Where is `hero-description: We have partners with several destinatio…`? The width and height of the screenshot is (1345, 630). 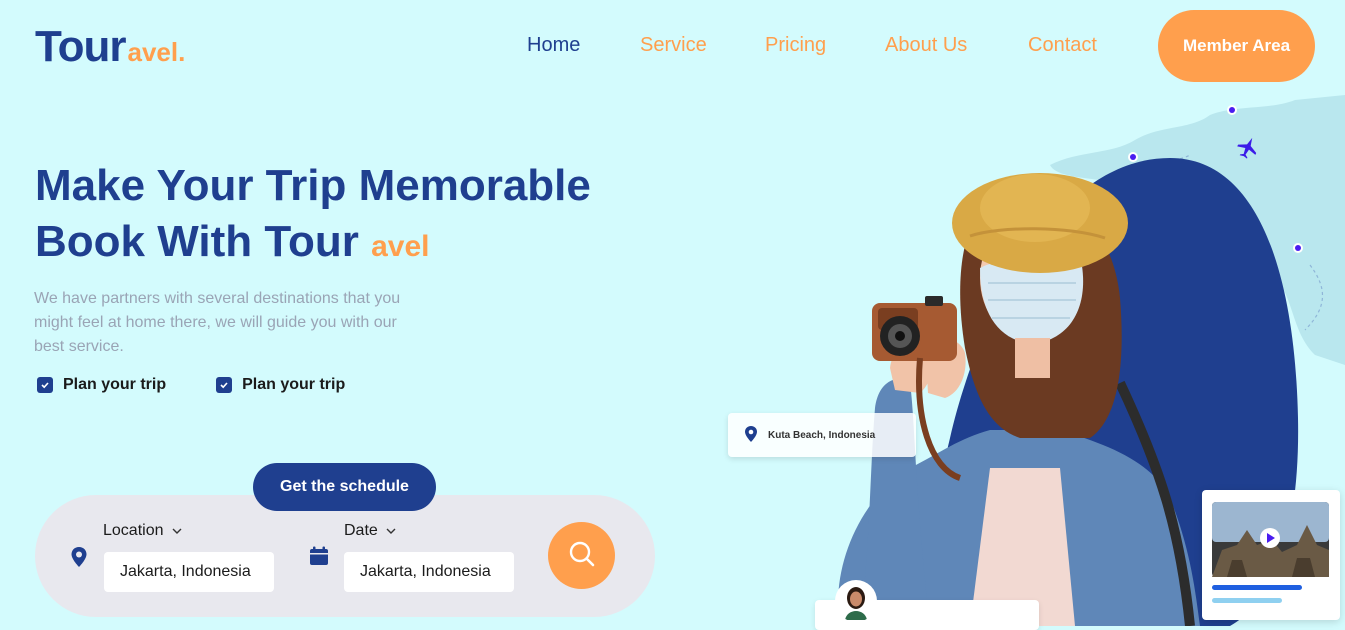 hero-description: We have partners with several destinatio… is located at coordinates (217, 322).